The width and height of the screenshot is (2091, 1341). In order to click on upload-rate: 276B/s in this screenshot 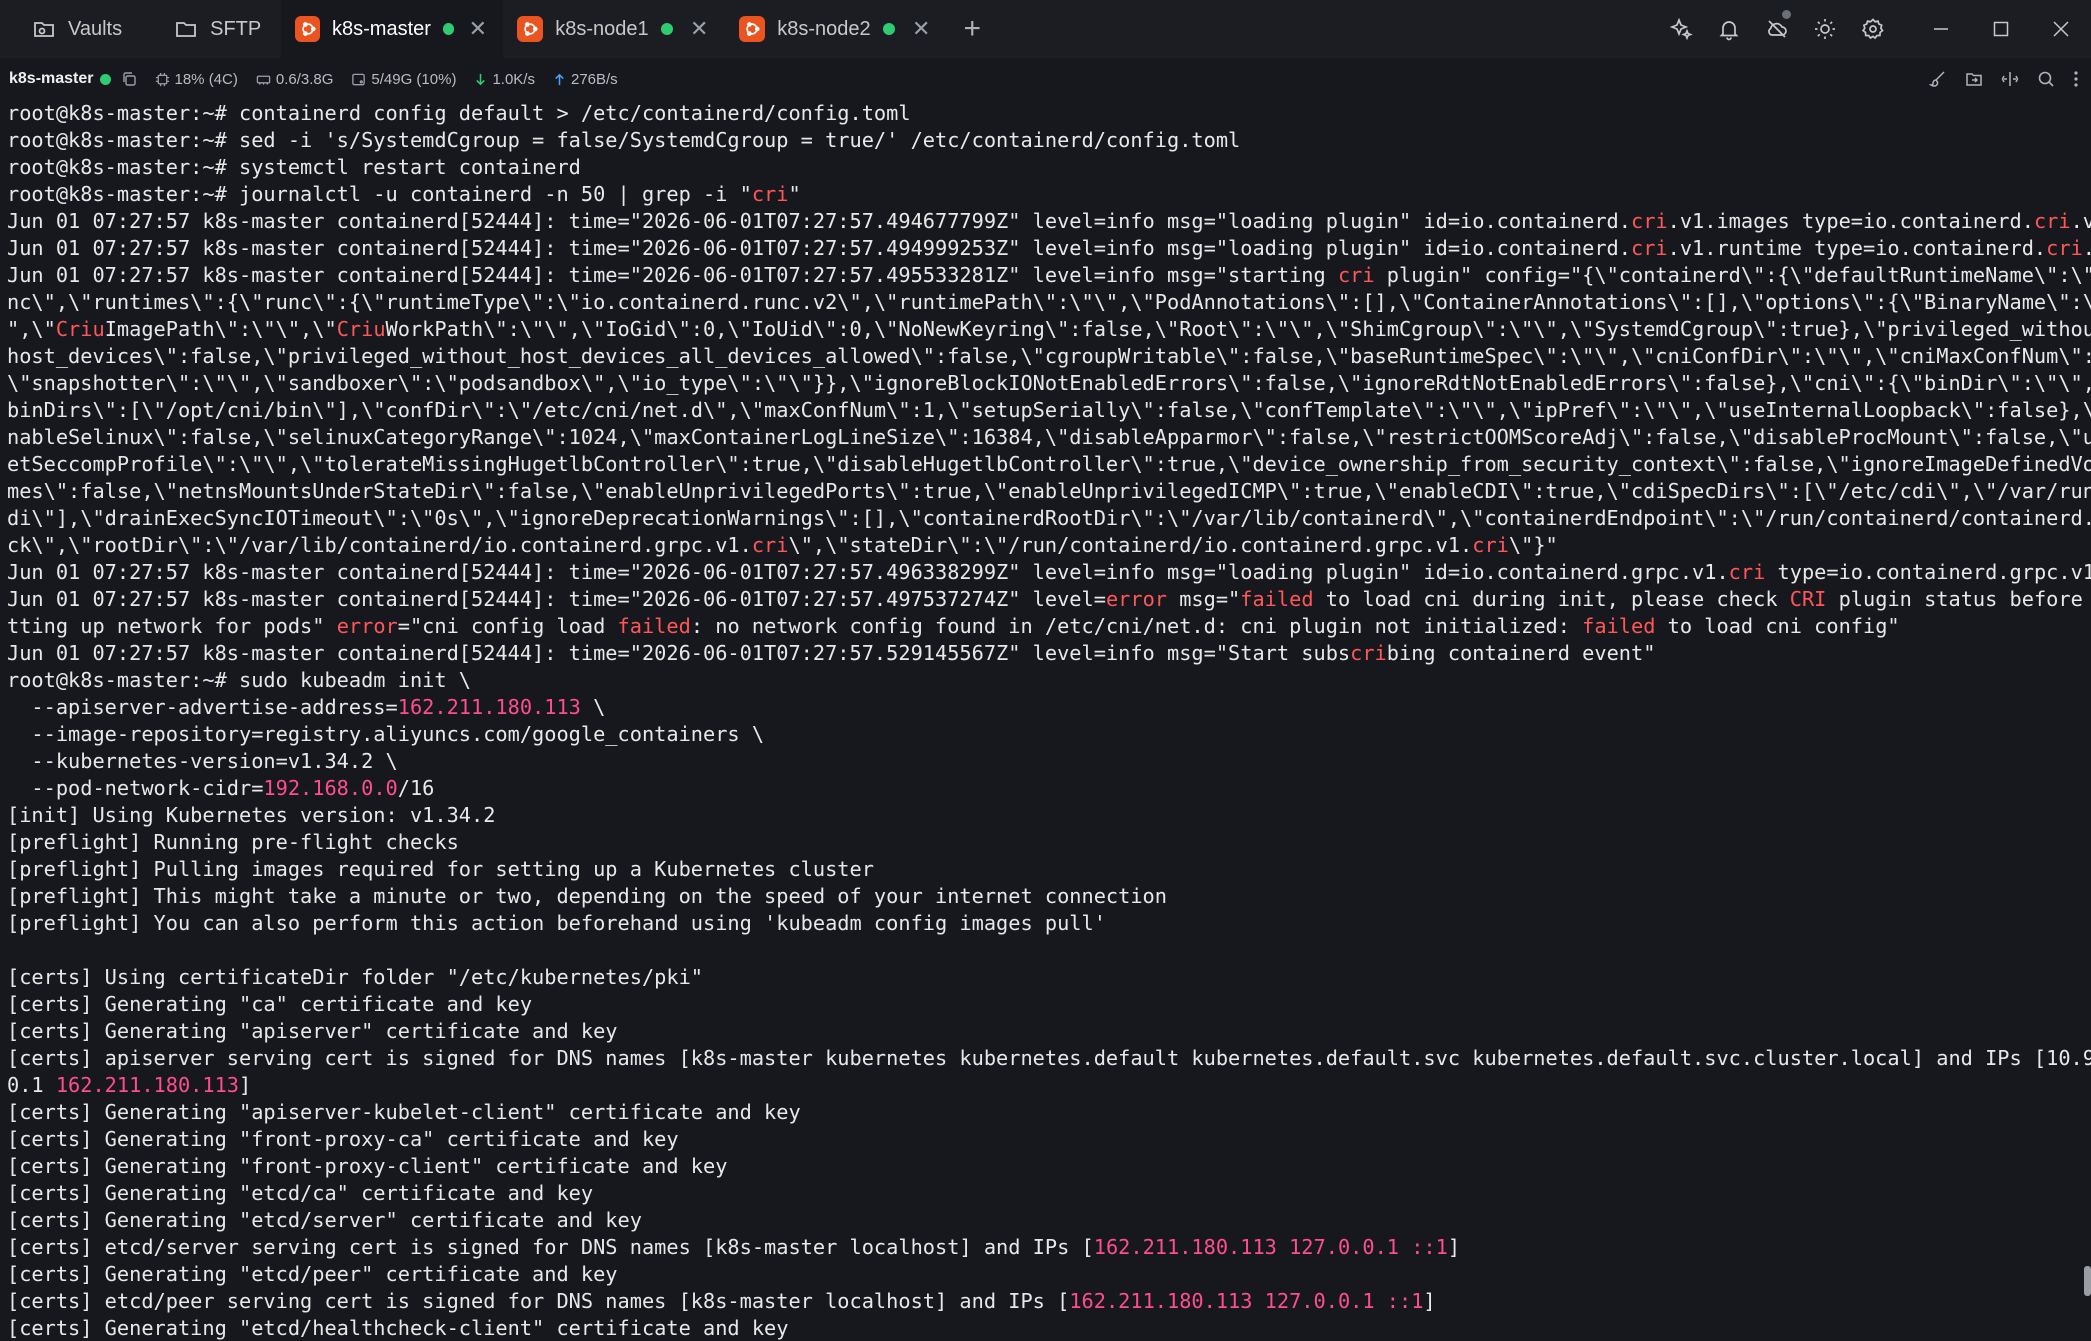, I will do `click(585, 79)`.